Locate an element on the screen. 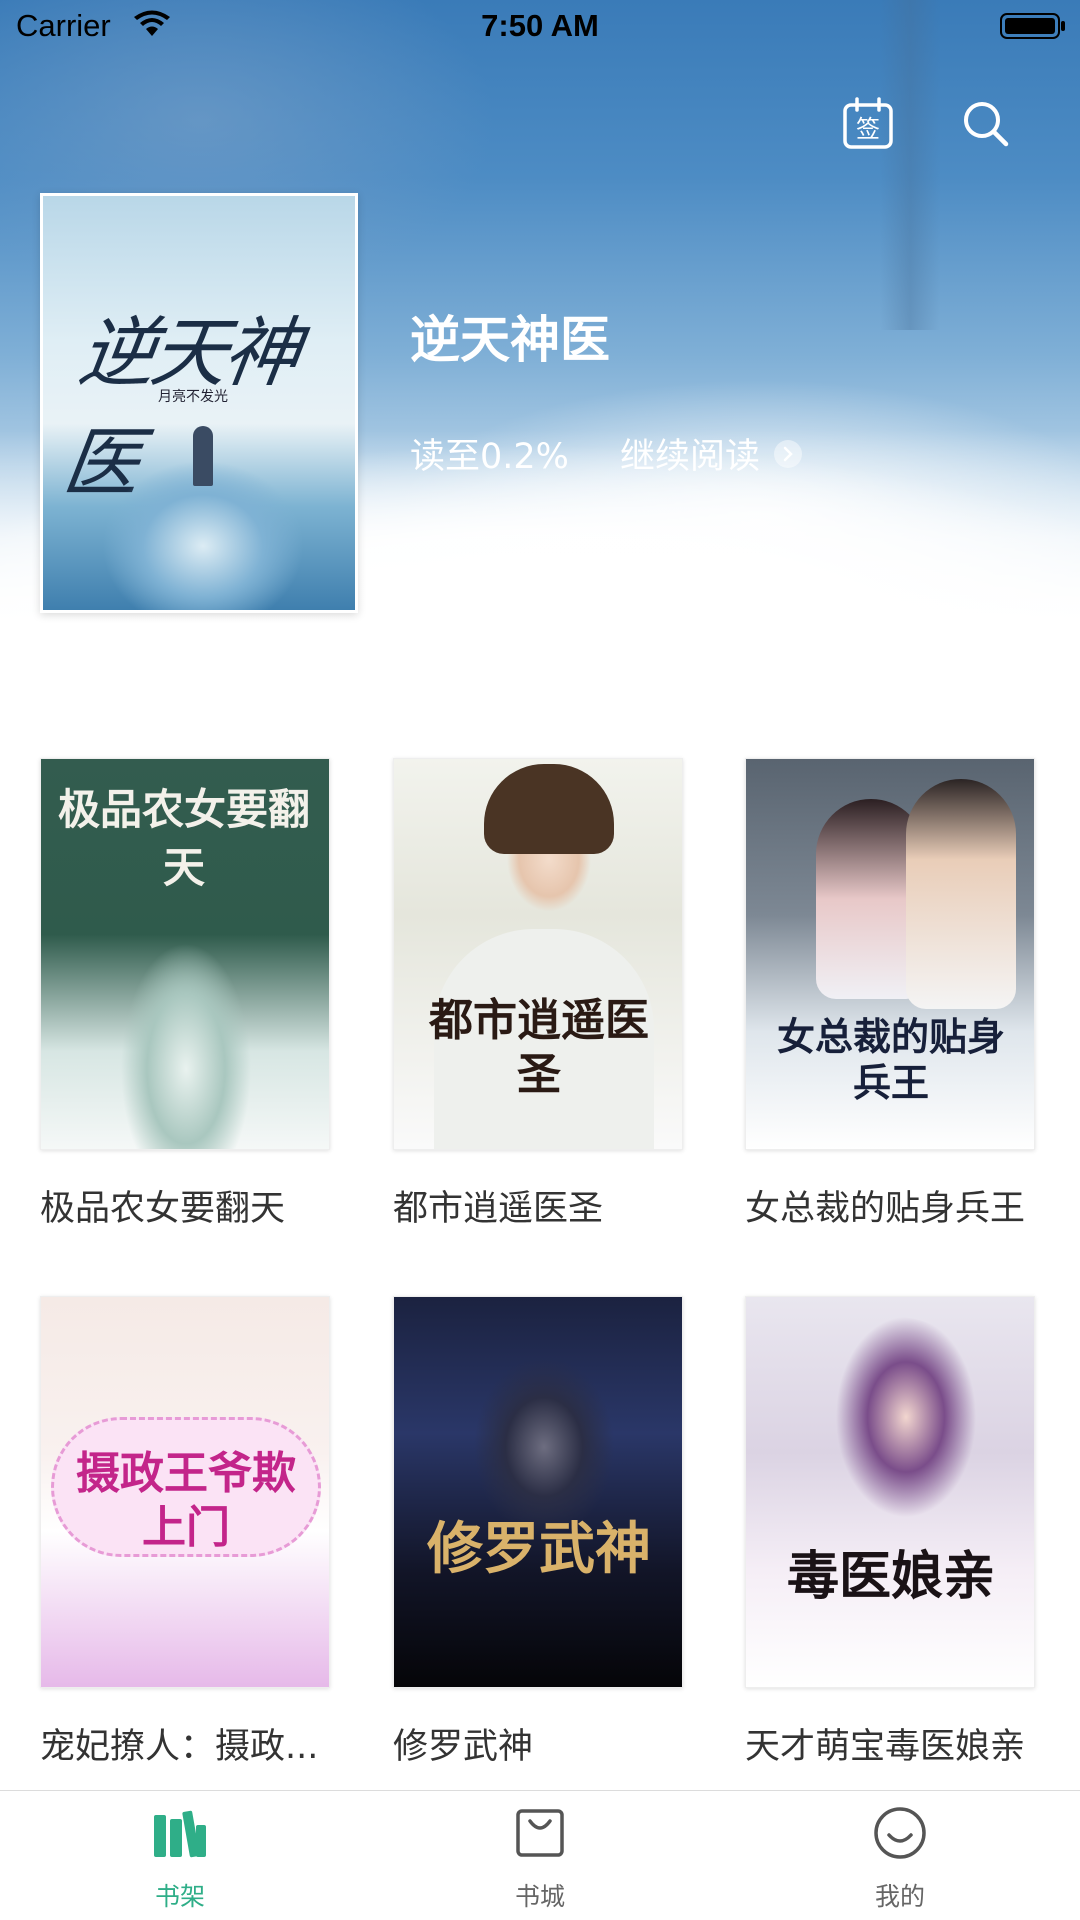  status-time: 7:50 AM is located at coordinates (540, 25).